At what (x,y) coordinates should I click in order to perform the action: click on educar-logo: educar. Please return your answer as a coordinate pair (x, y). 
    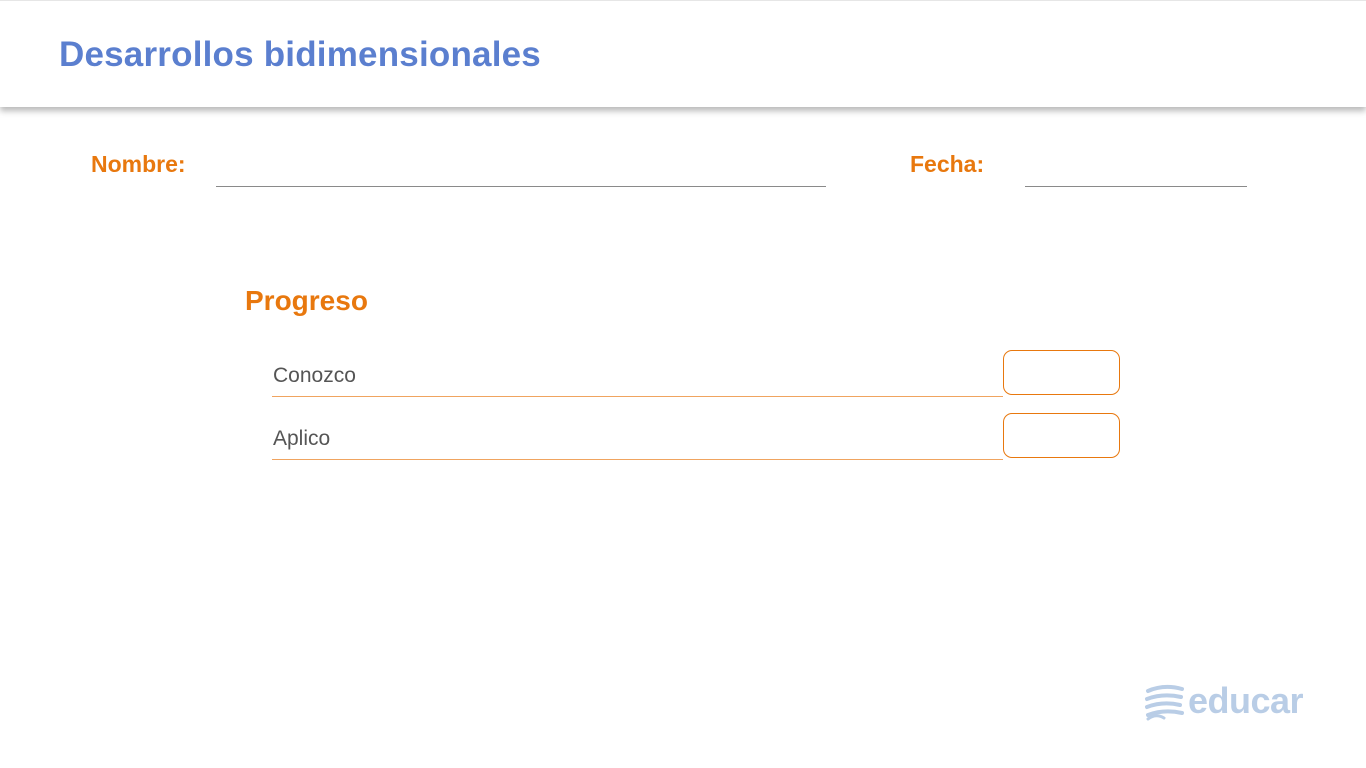
    Looking at the image, I should click on (1224, 702).